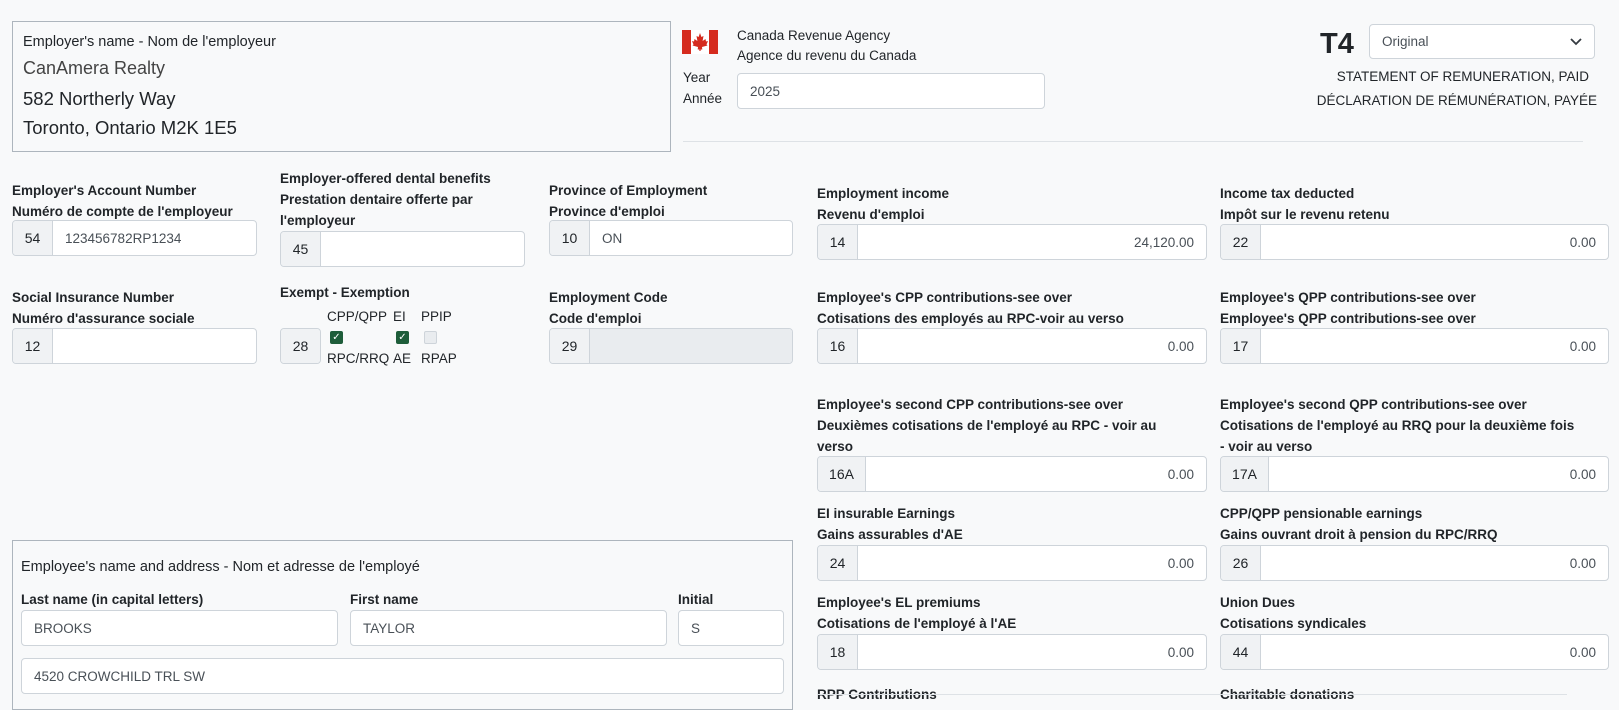  Describe the element at coordinates (1582, 346) in the screenshot. I see `qpp-contributions-value: 0.00` at that location.